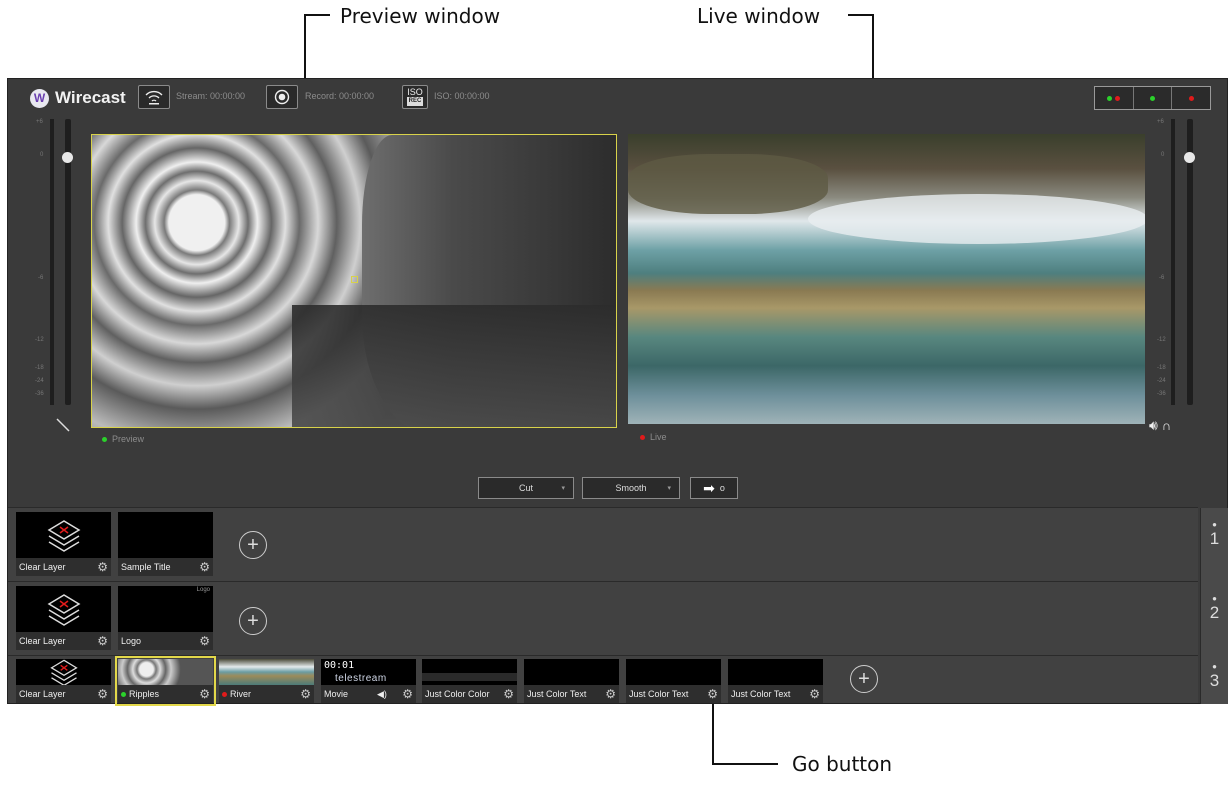  I want to click on live-label: Live, so click(653, 437).